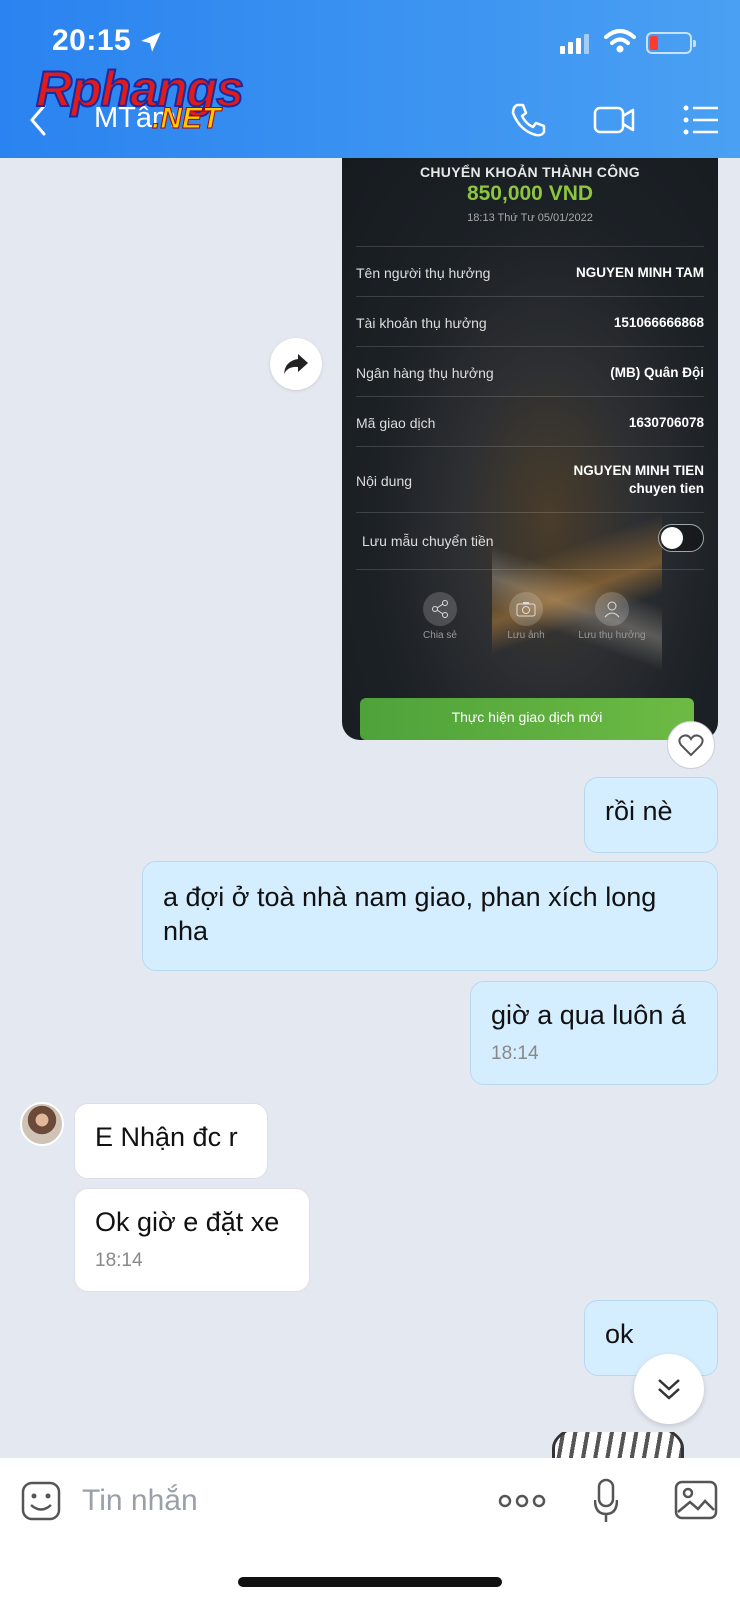 Image resolution: width=740 pixels, height=1600 pixels. Describe the element at coordinates (696, 1500) in the screenshot. I see `image-gallery-icon` at that location.